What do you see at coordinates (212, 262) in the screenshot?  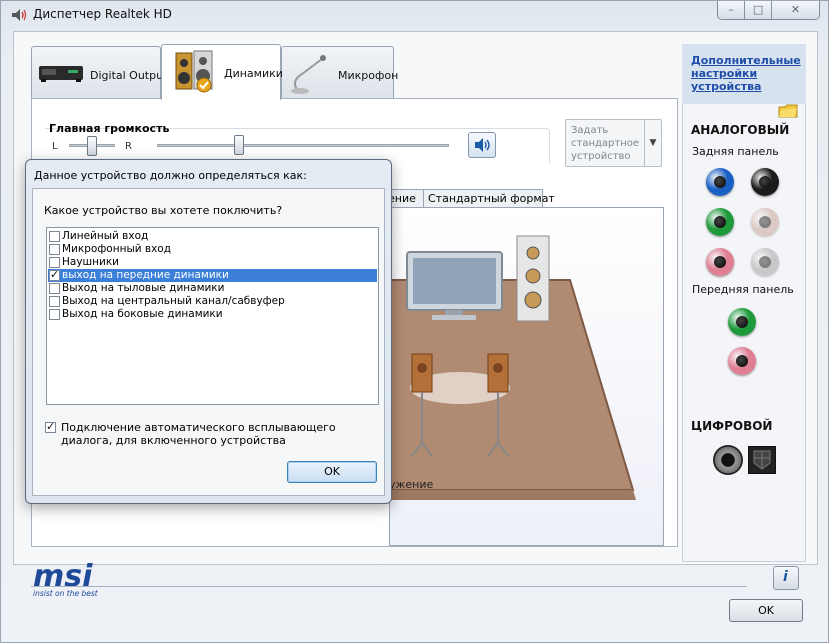 I see `device-option: Наушники` at bounding box center [212, 262].